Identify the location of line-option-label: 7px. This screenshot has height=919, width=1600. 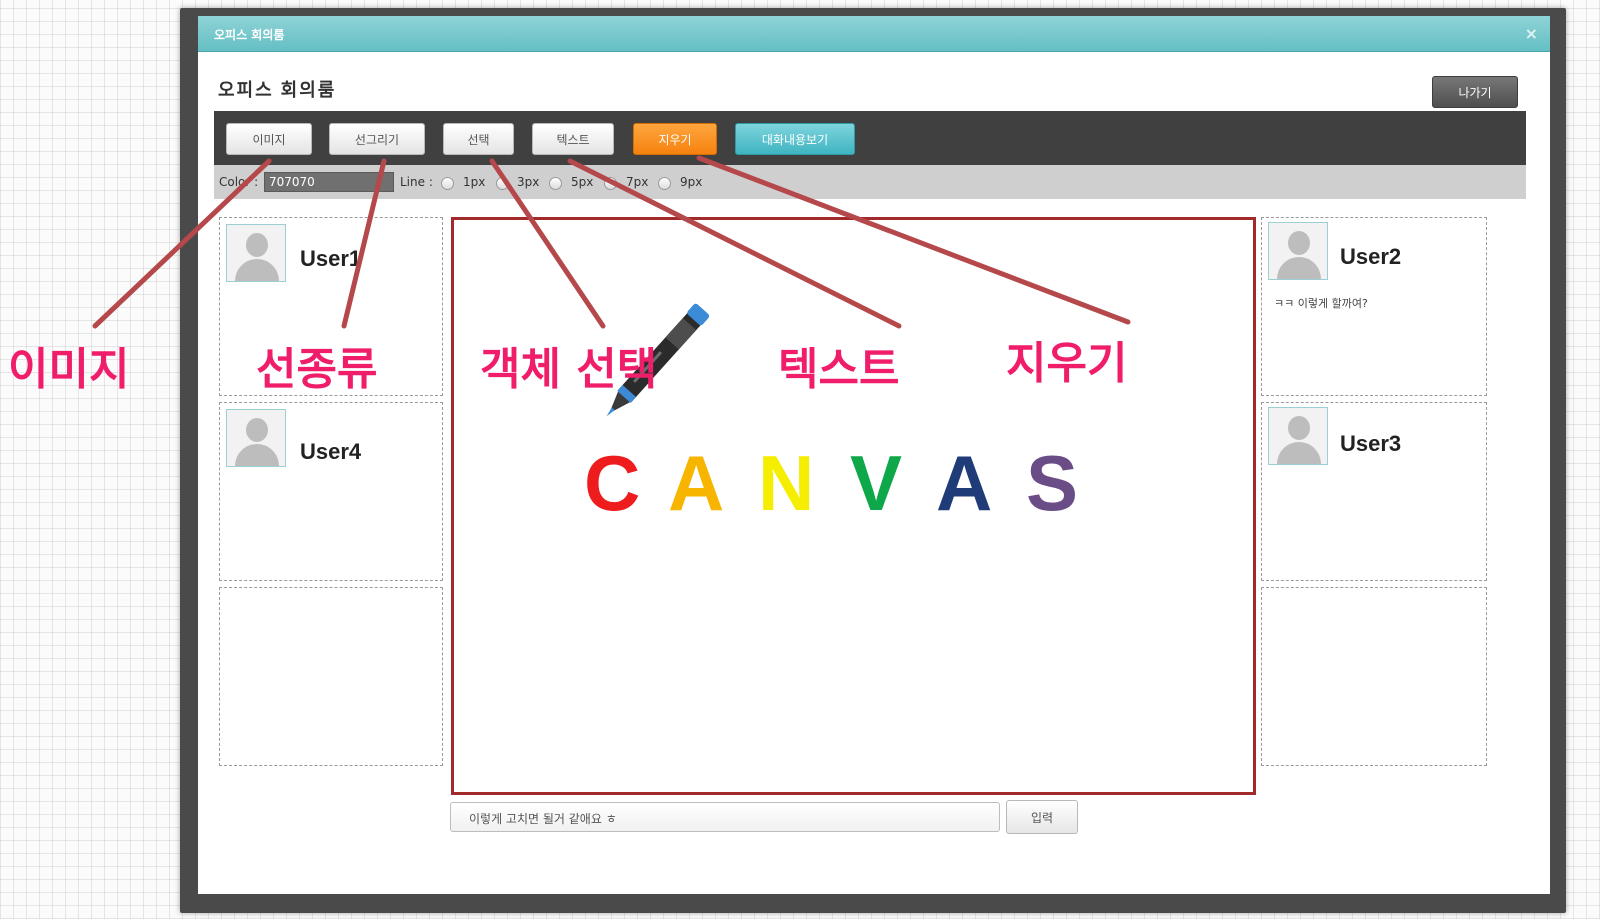
(637, 182).